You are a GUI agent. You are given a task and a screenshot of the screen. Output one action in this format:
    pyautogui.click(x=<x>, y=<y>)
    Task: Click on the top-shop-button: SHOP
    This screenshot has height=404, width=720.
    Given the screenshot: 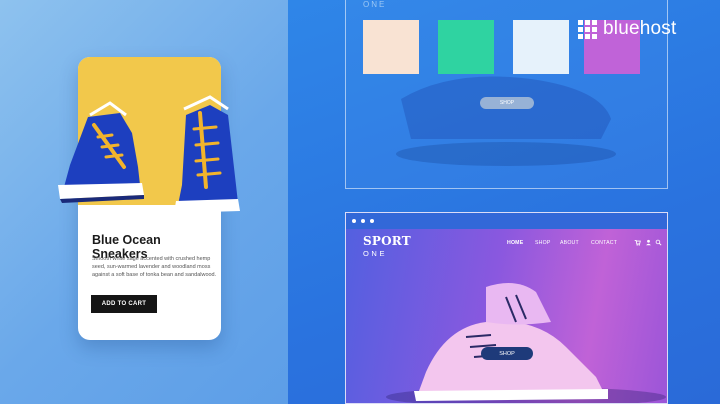 What is the action you would take?
    pyautogui.click(x=507, y=103)
    